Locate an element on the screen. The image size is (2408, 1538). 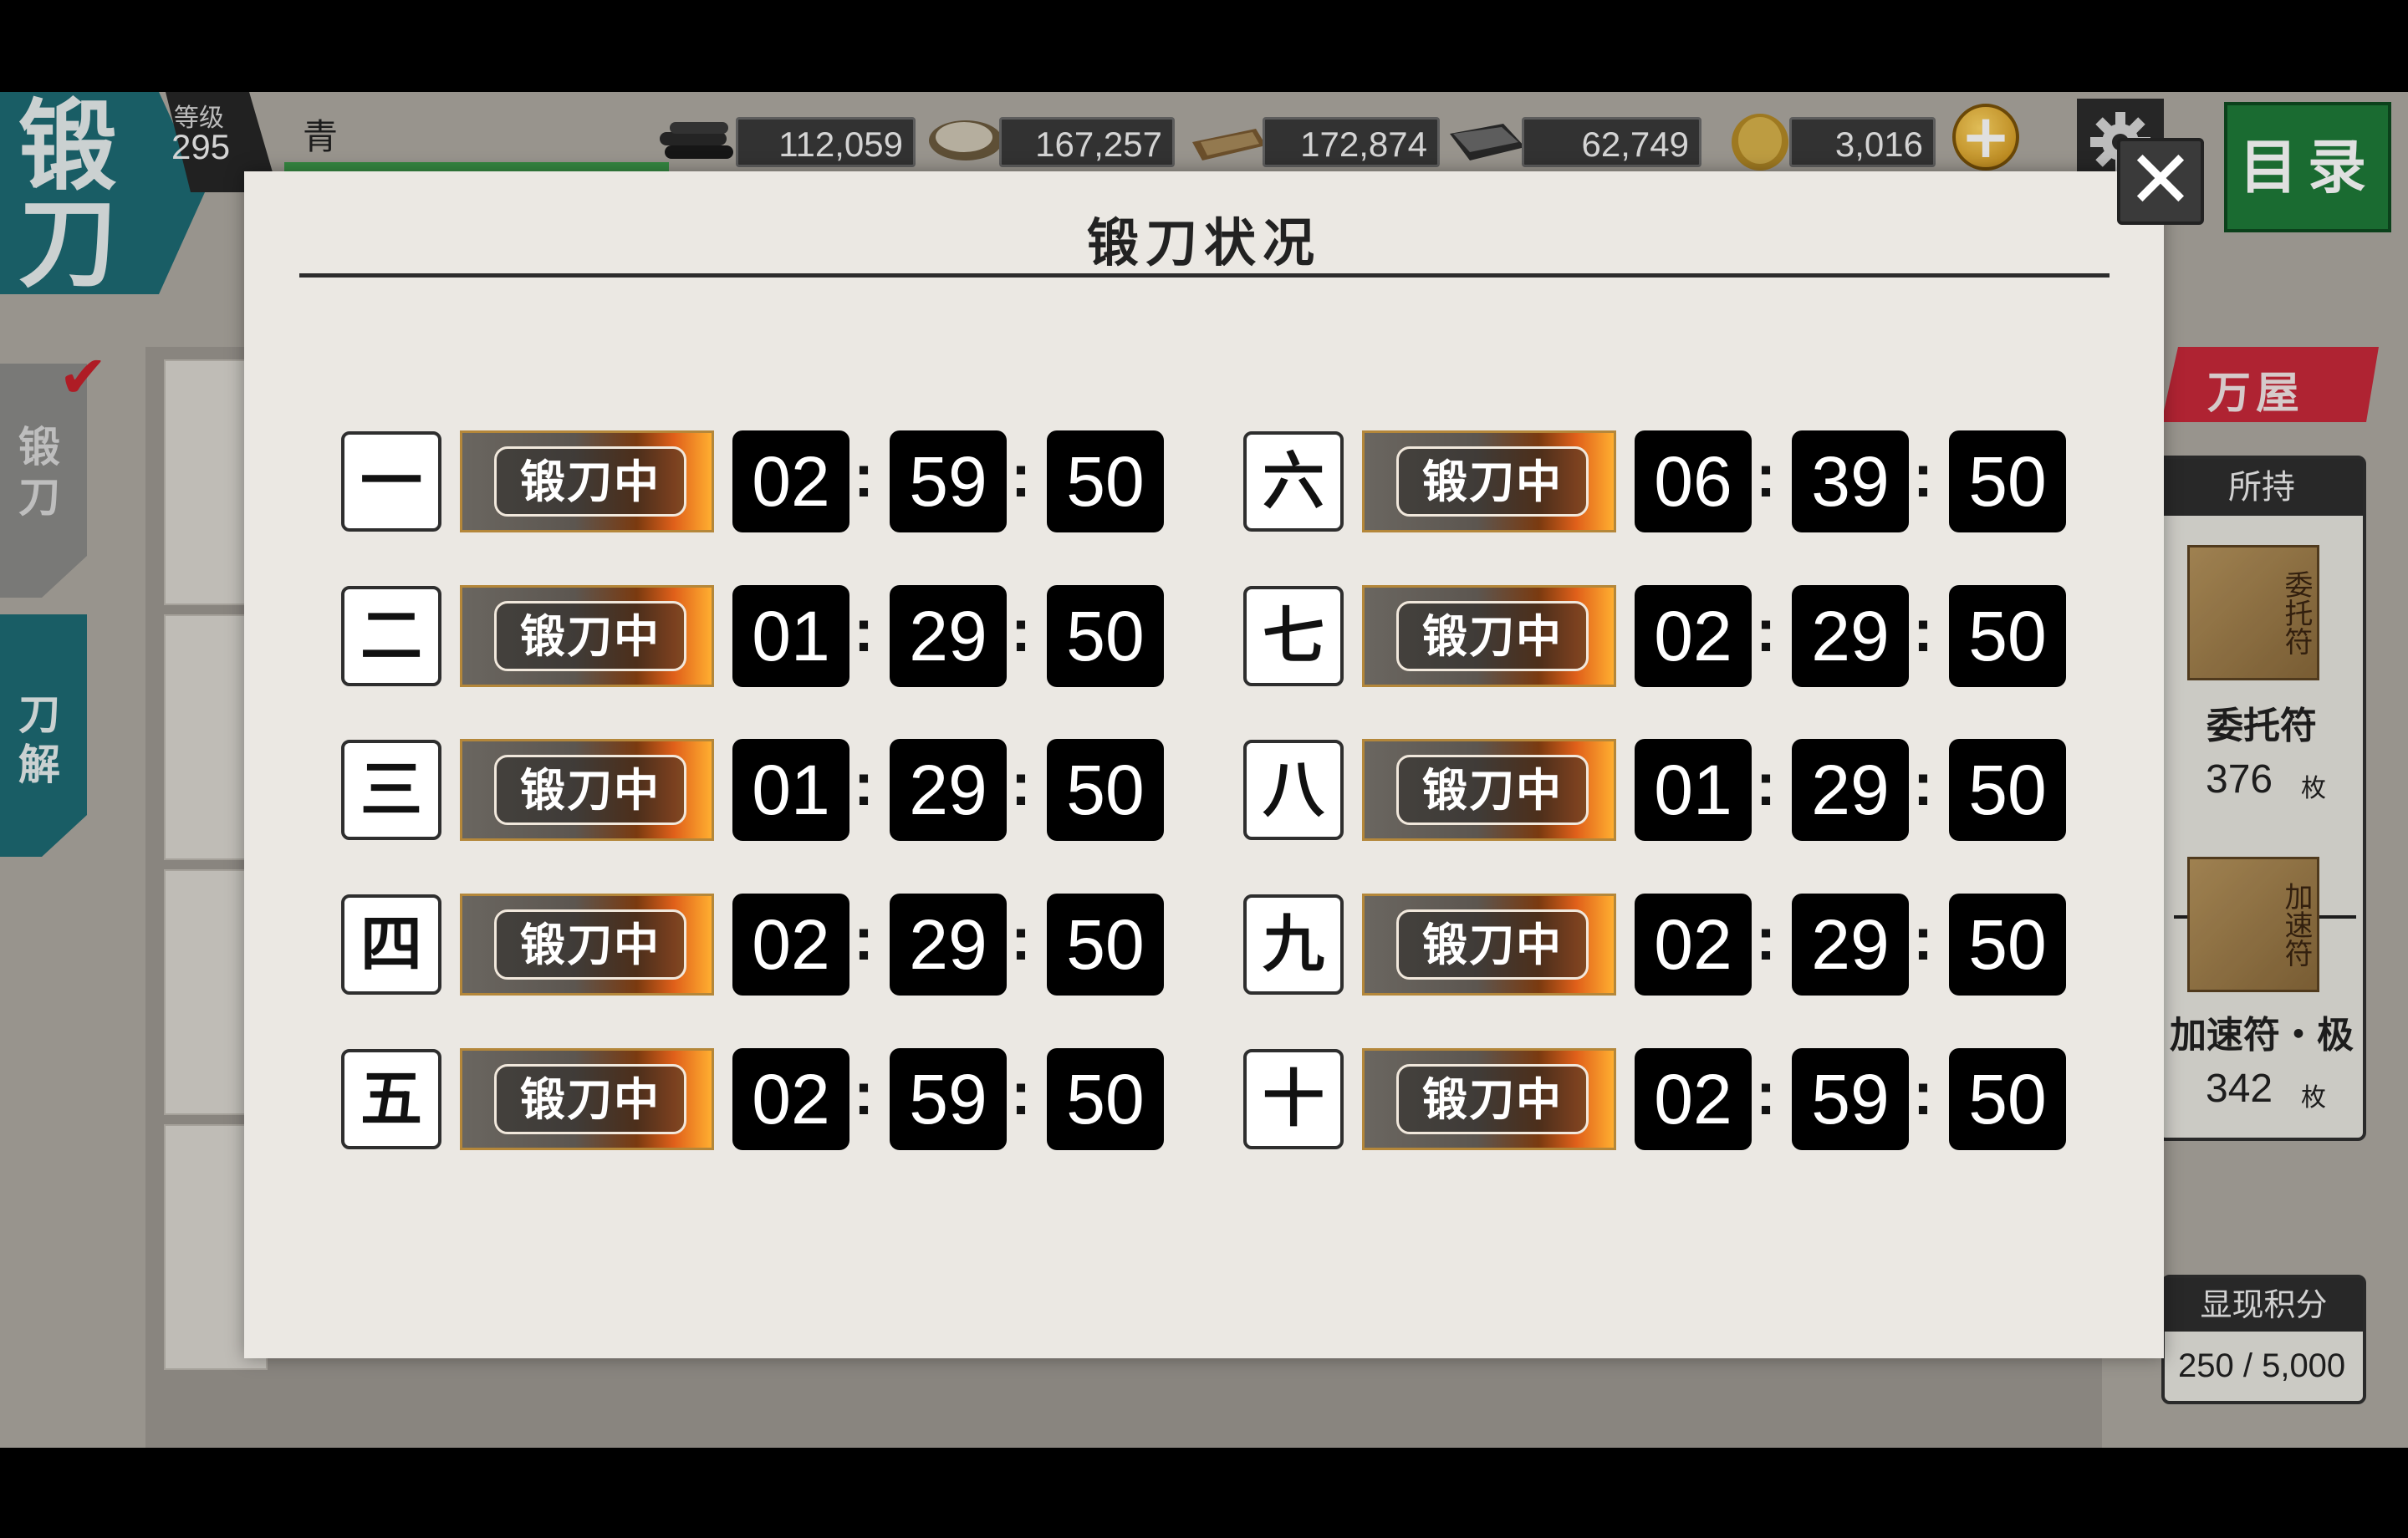
timer-minutes: 39 is located at coordinates (1851, 481).